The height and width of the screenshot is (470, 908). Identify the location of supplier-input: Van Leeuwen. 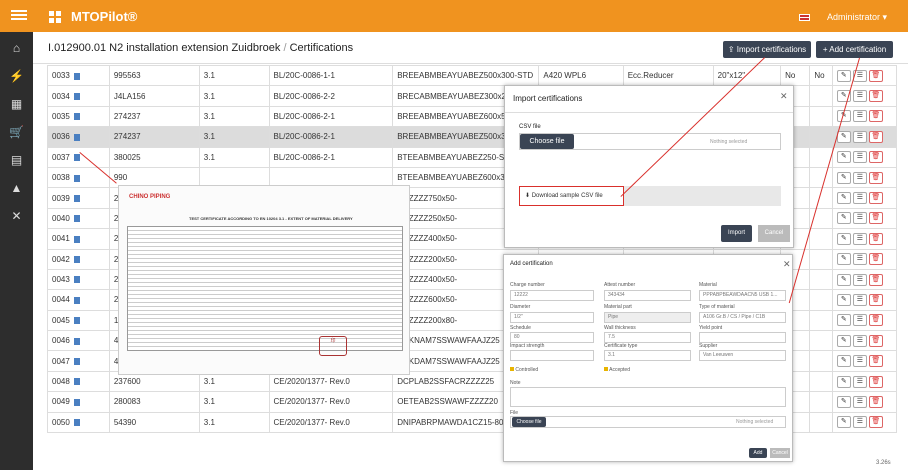
(742, 355).